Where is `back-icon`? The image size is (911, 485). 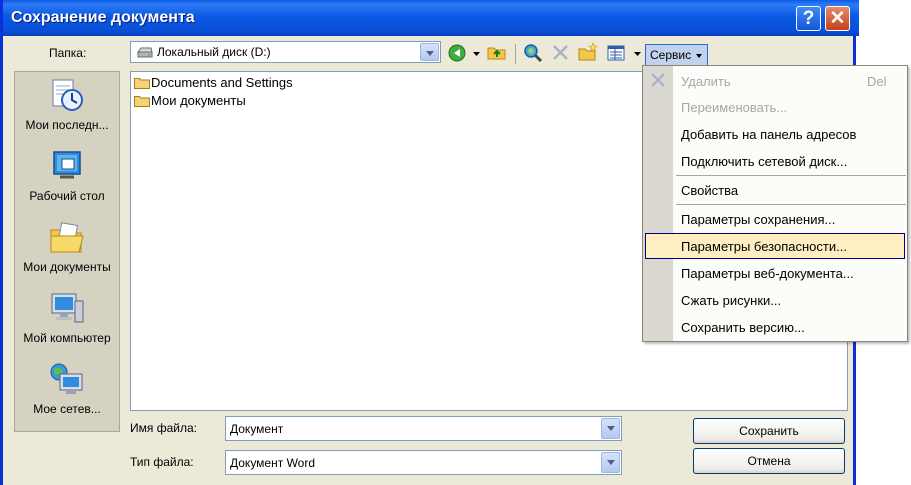
back-icon is located at coordinates (458, 53).